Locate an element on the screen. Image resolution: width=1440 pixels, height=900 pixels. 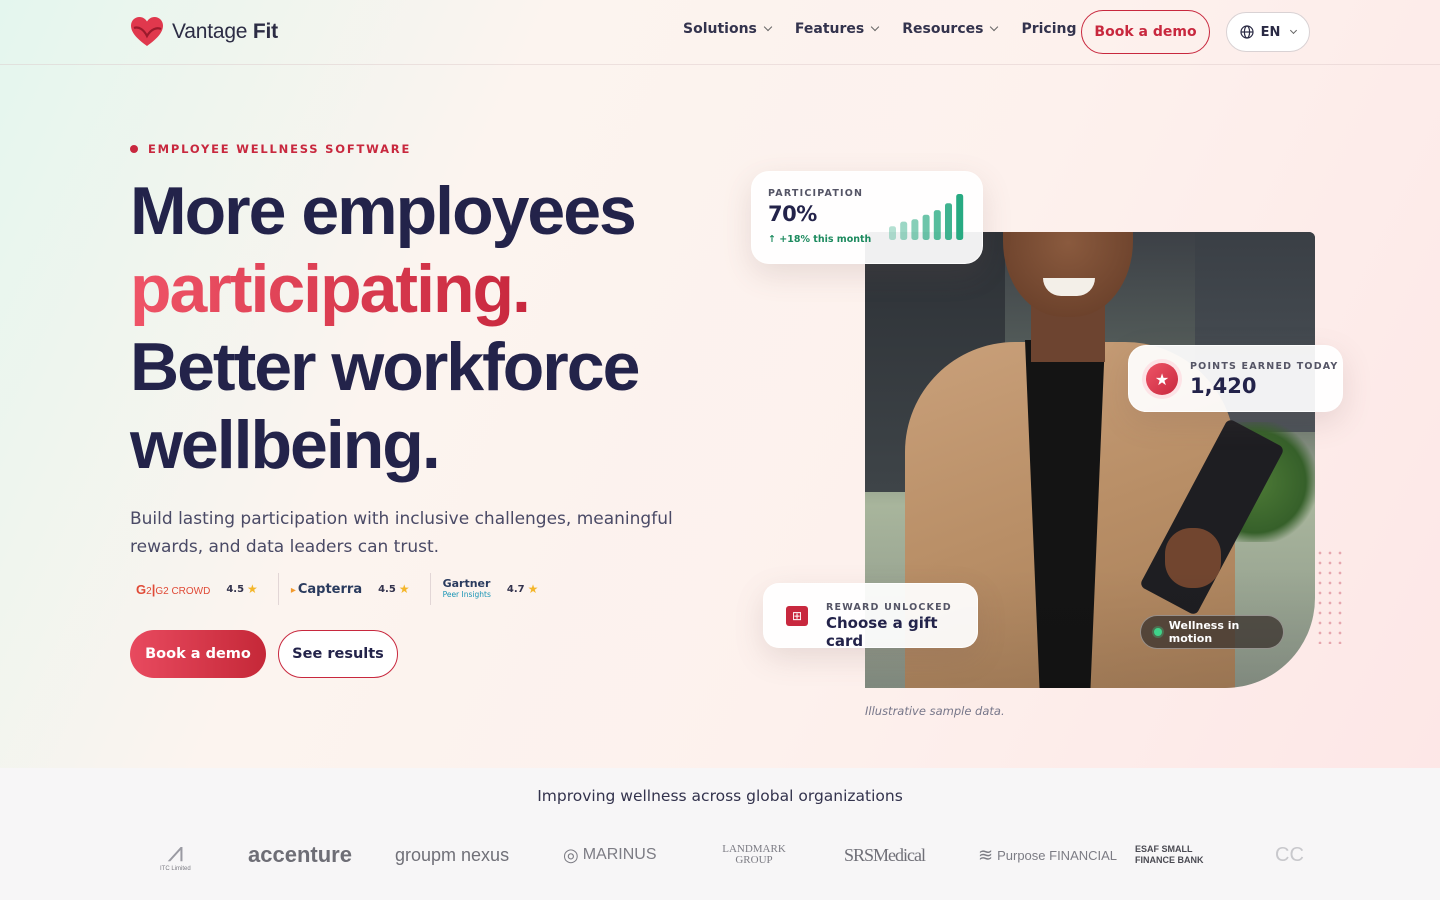
gartner-logo: Gartner Peer Insights is located at coordinates (466, 588).